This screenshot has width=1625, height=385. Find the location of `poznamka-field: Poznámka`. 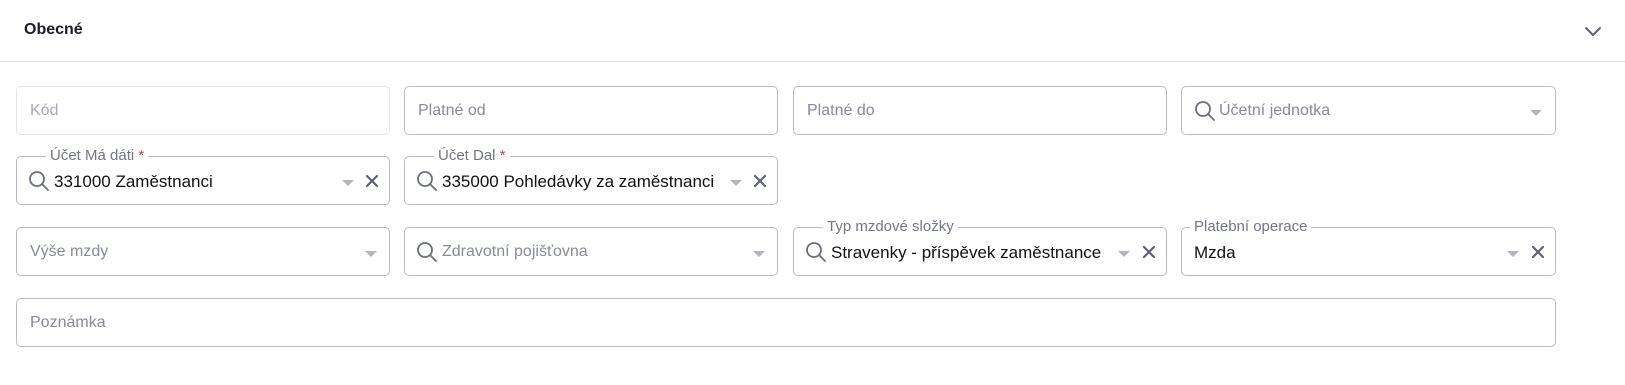

poznamka-field: Poznámka is located at coordinates (786, 322).